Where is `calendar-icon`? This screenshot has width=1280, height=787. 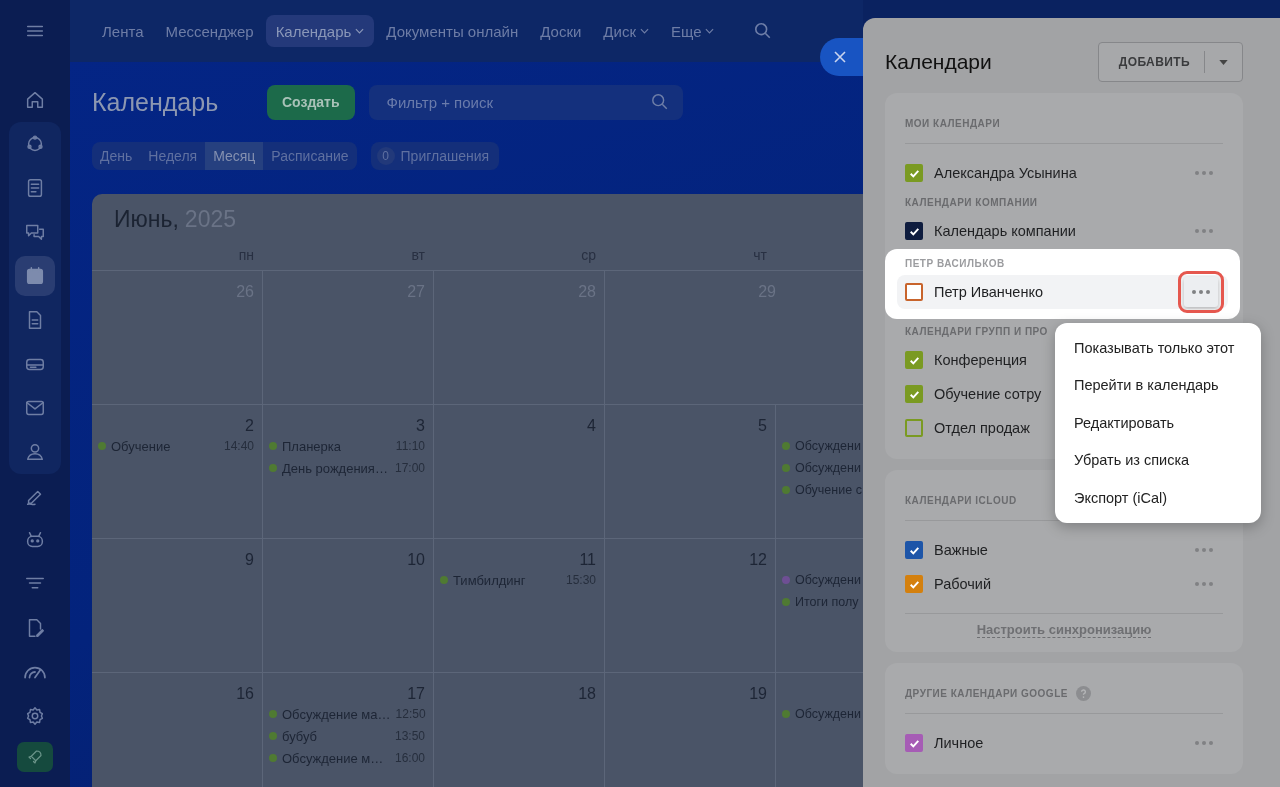
calendar-icon is located at coordinates (35, 276).